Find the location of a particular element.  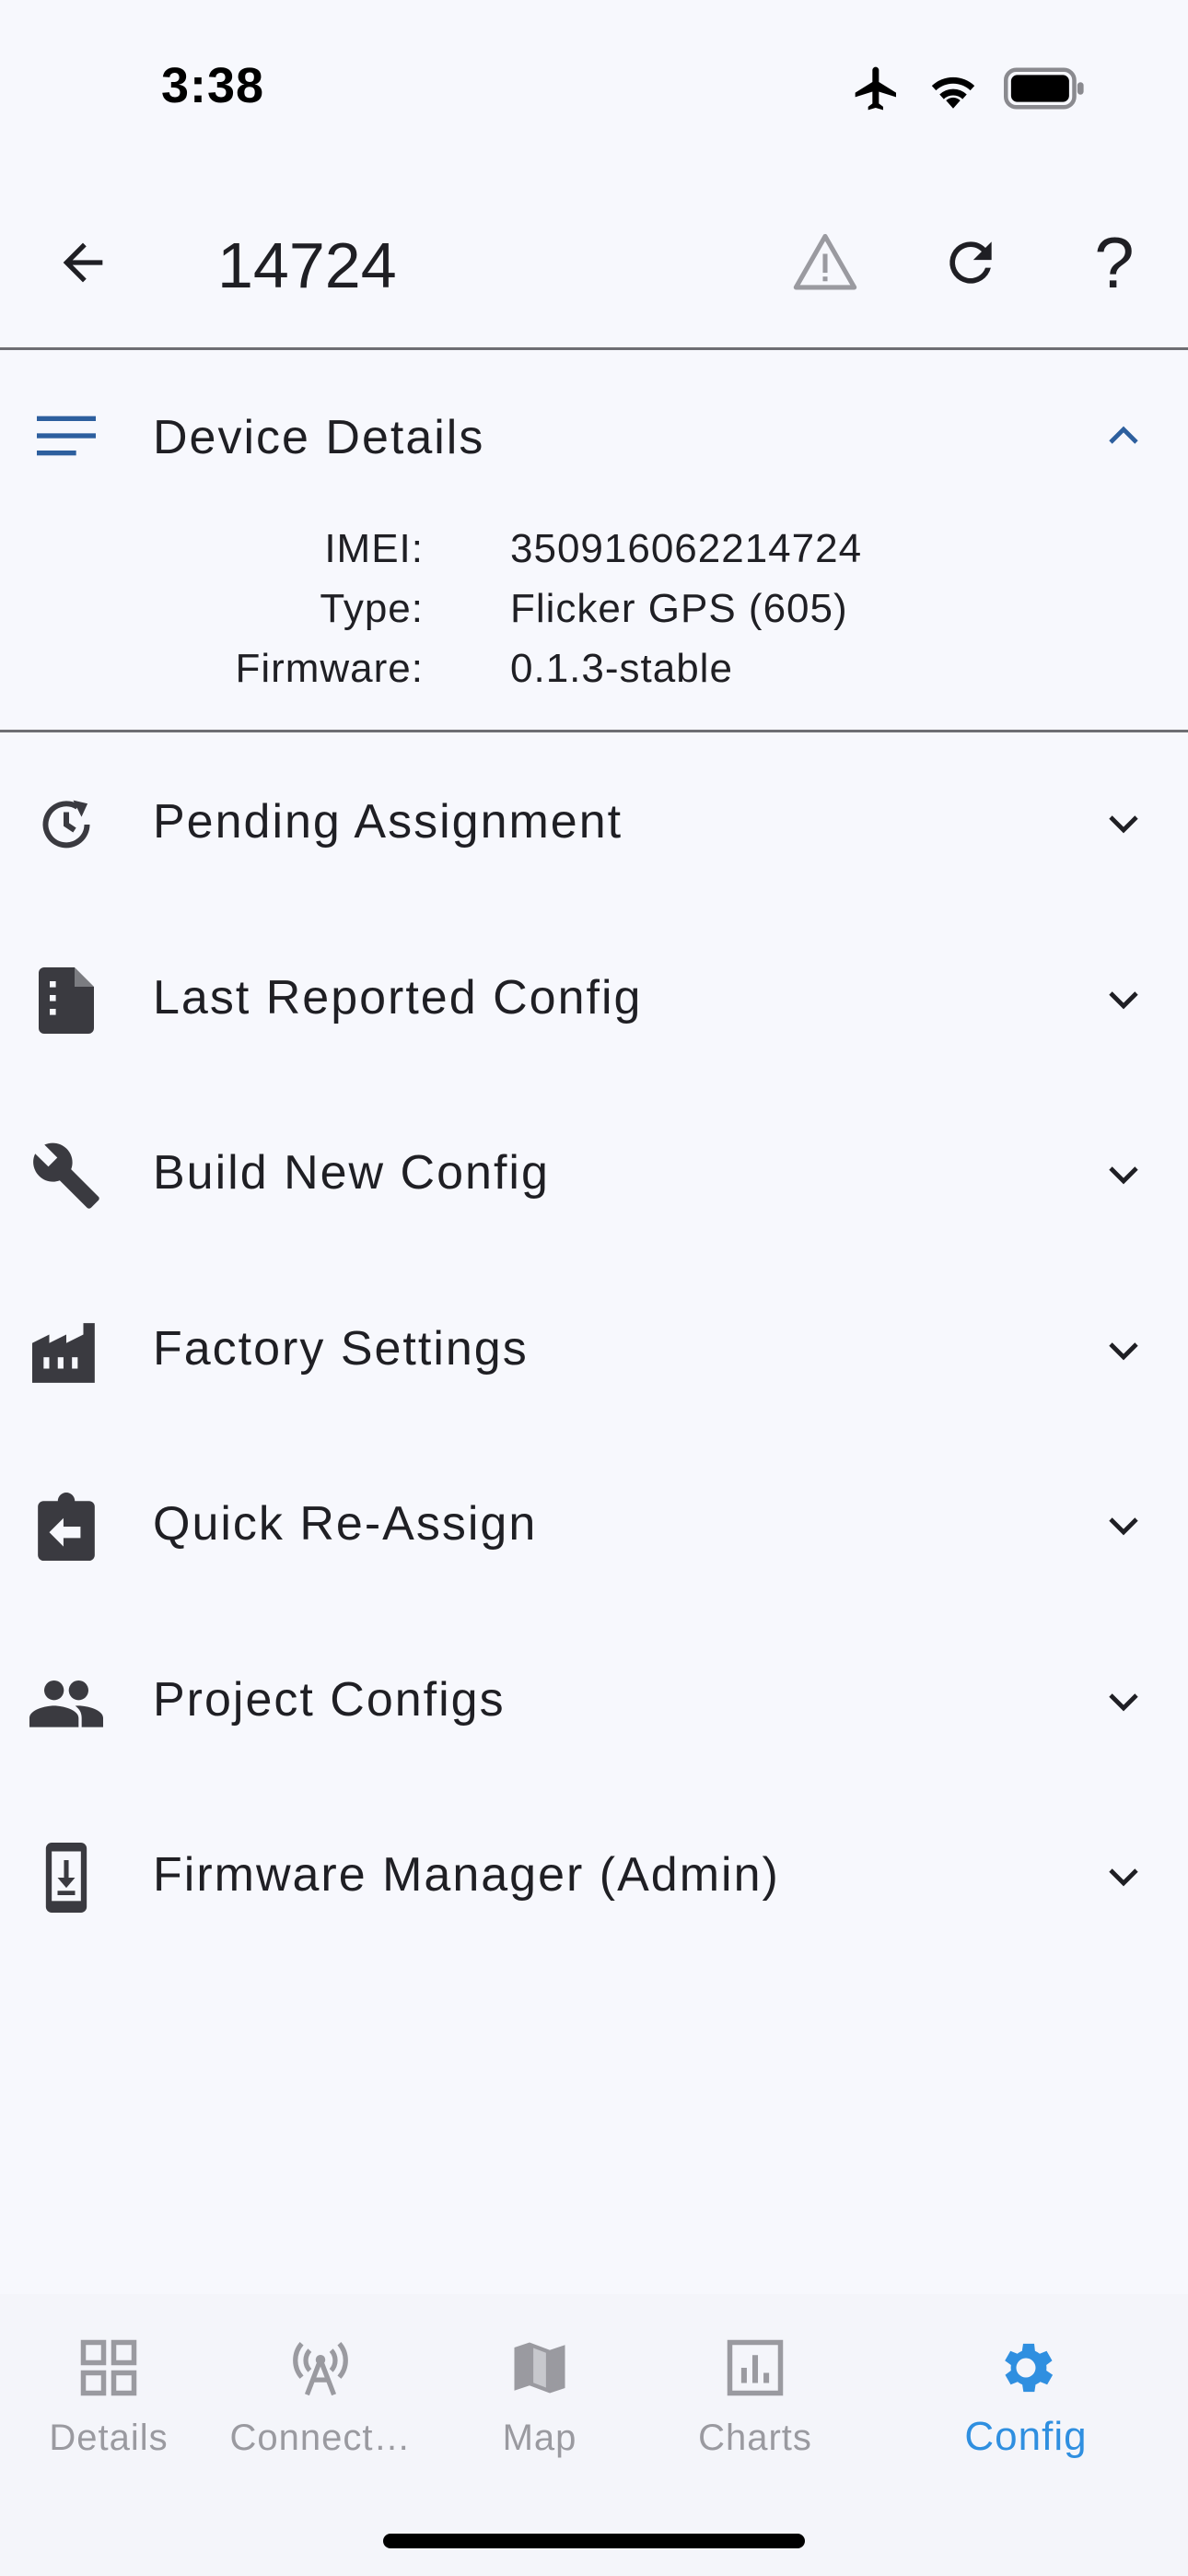

chart-icon is located at coordinates (755, 2368).